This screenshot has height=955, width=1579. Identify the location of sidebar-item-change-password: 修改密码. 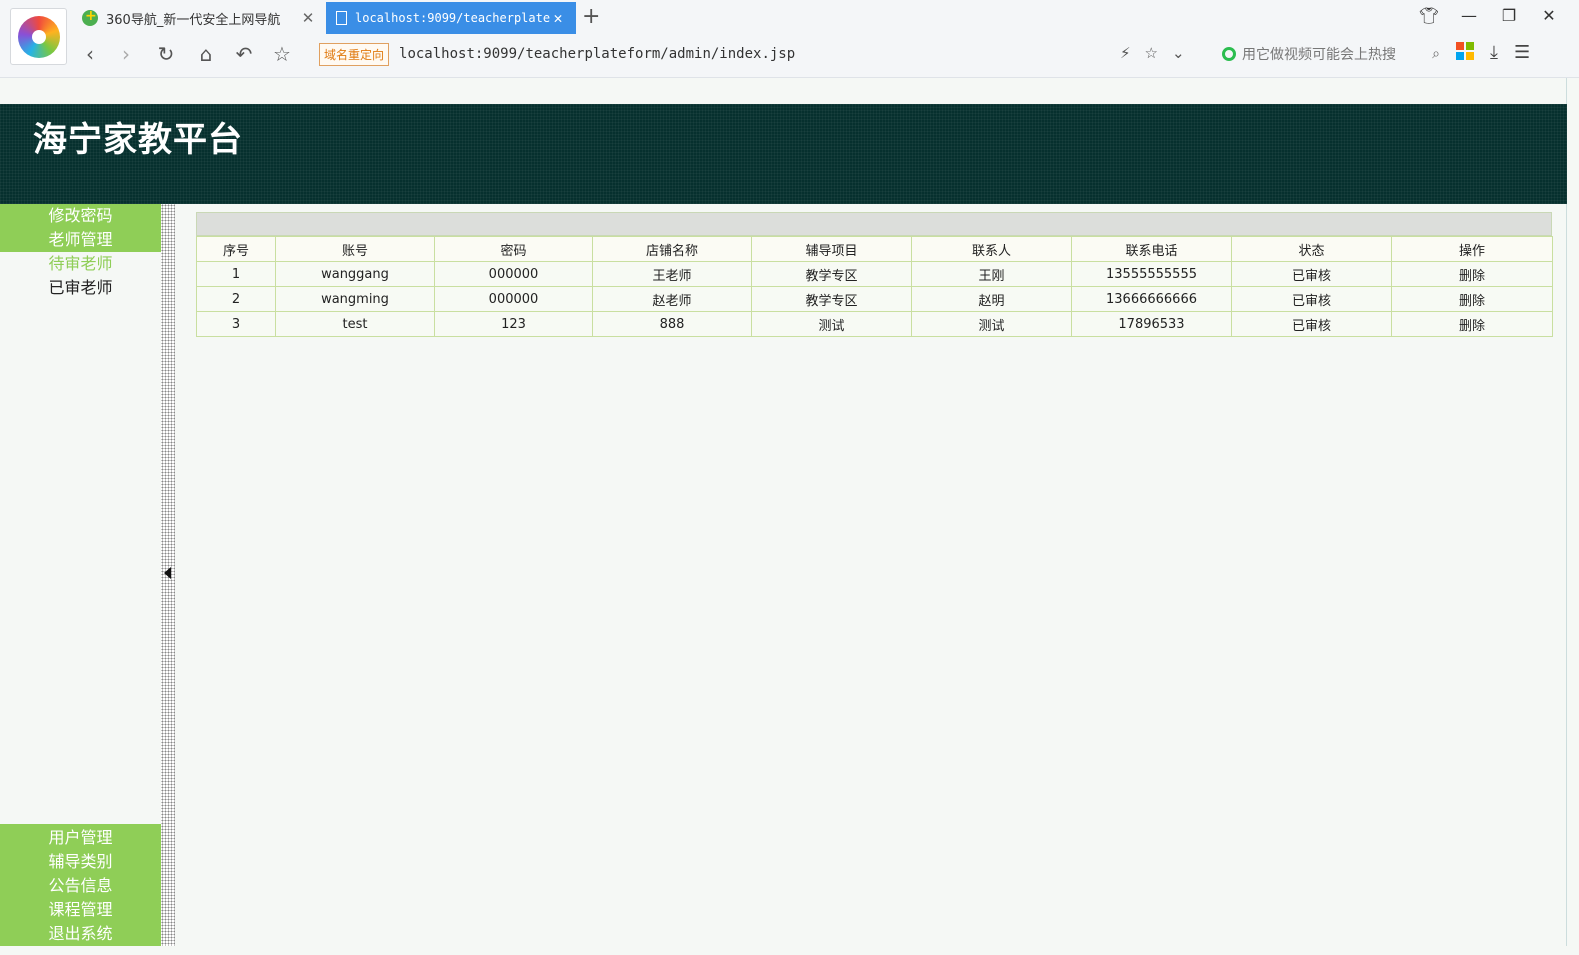
(80, 216).